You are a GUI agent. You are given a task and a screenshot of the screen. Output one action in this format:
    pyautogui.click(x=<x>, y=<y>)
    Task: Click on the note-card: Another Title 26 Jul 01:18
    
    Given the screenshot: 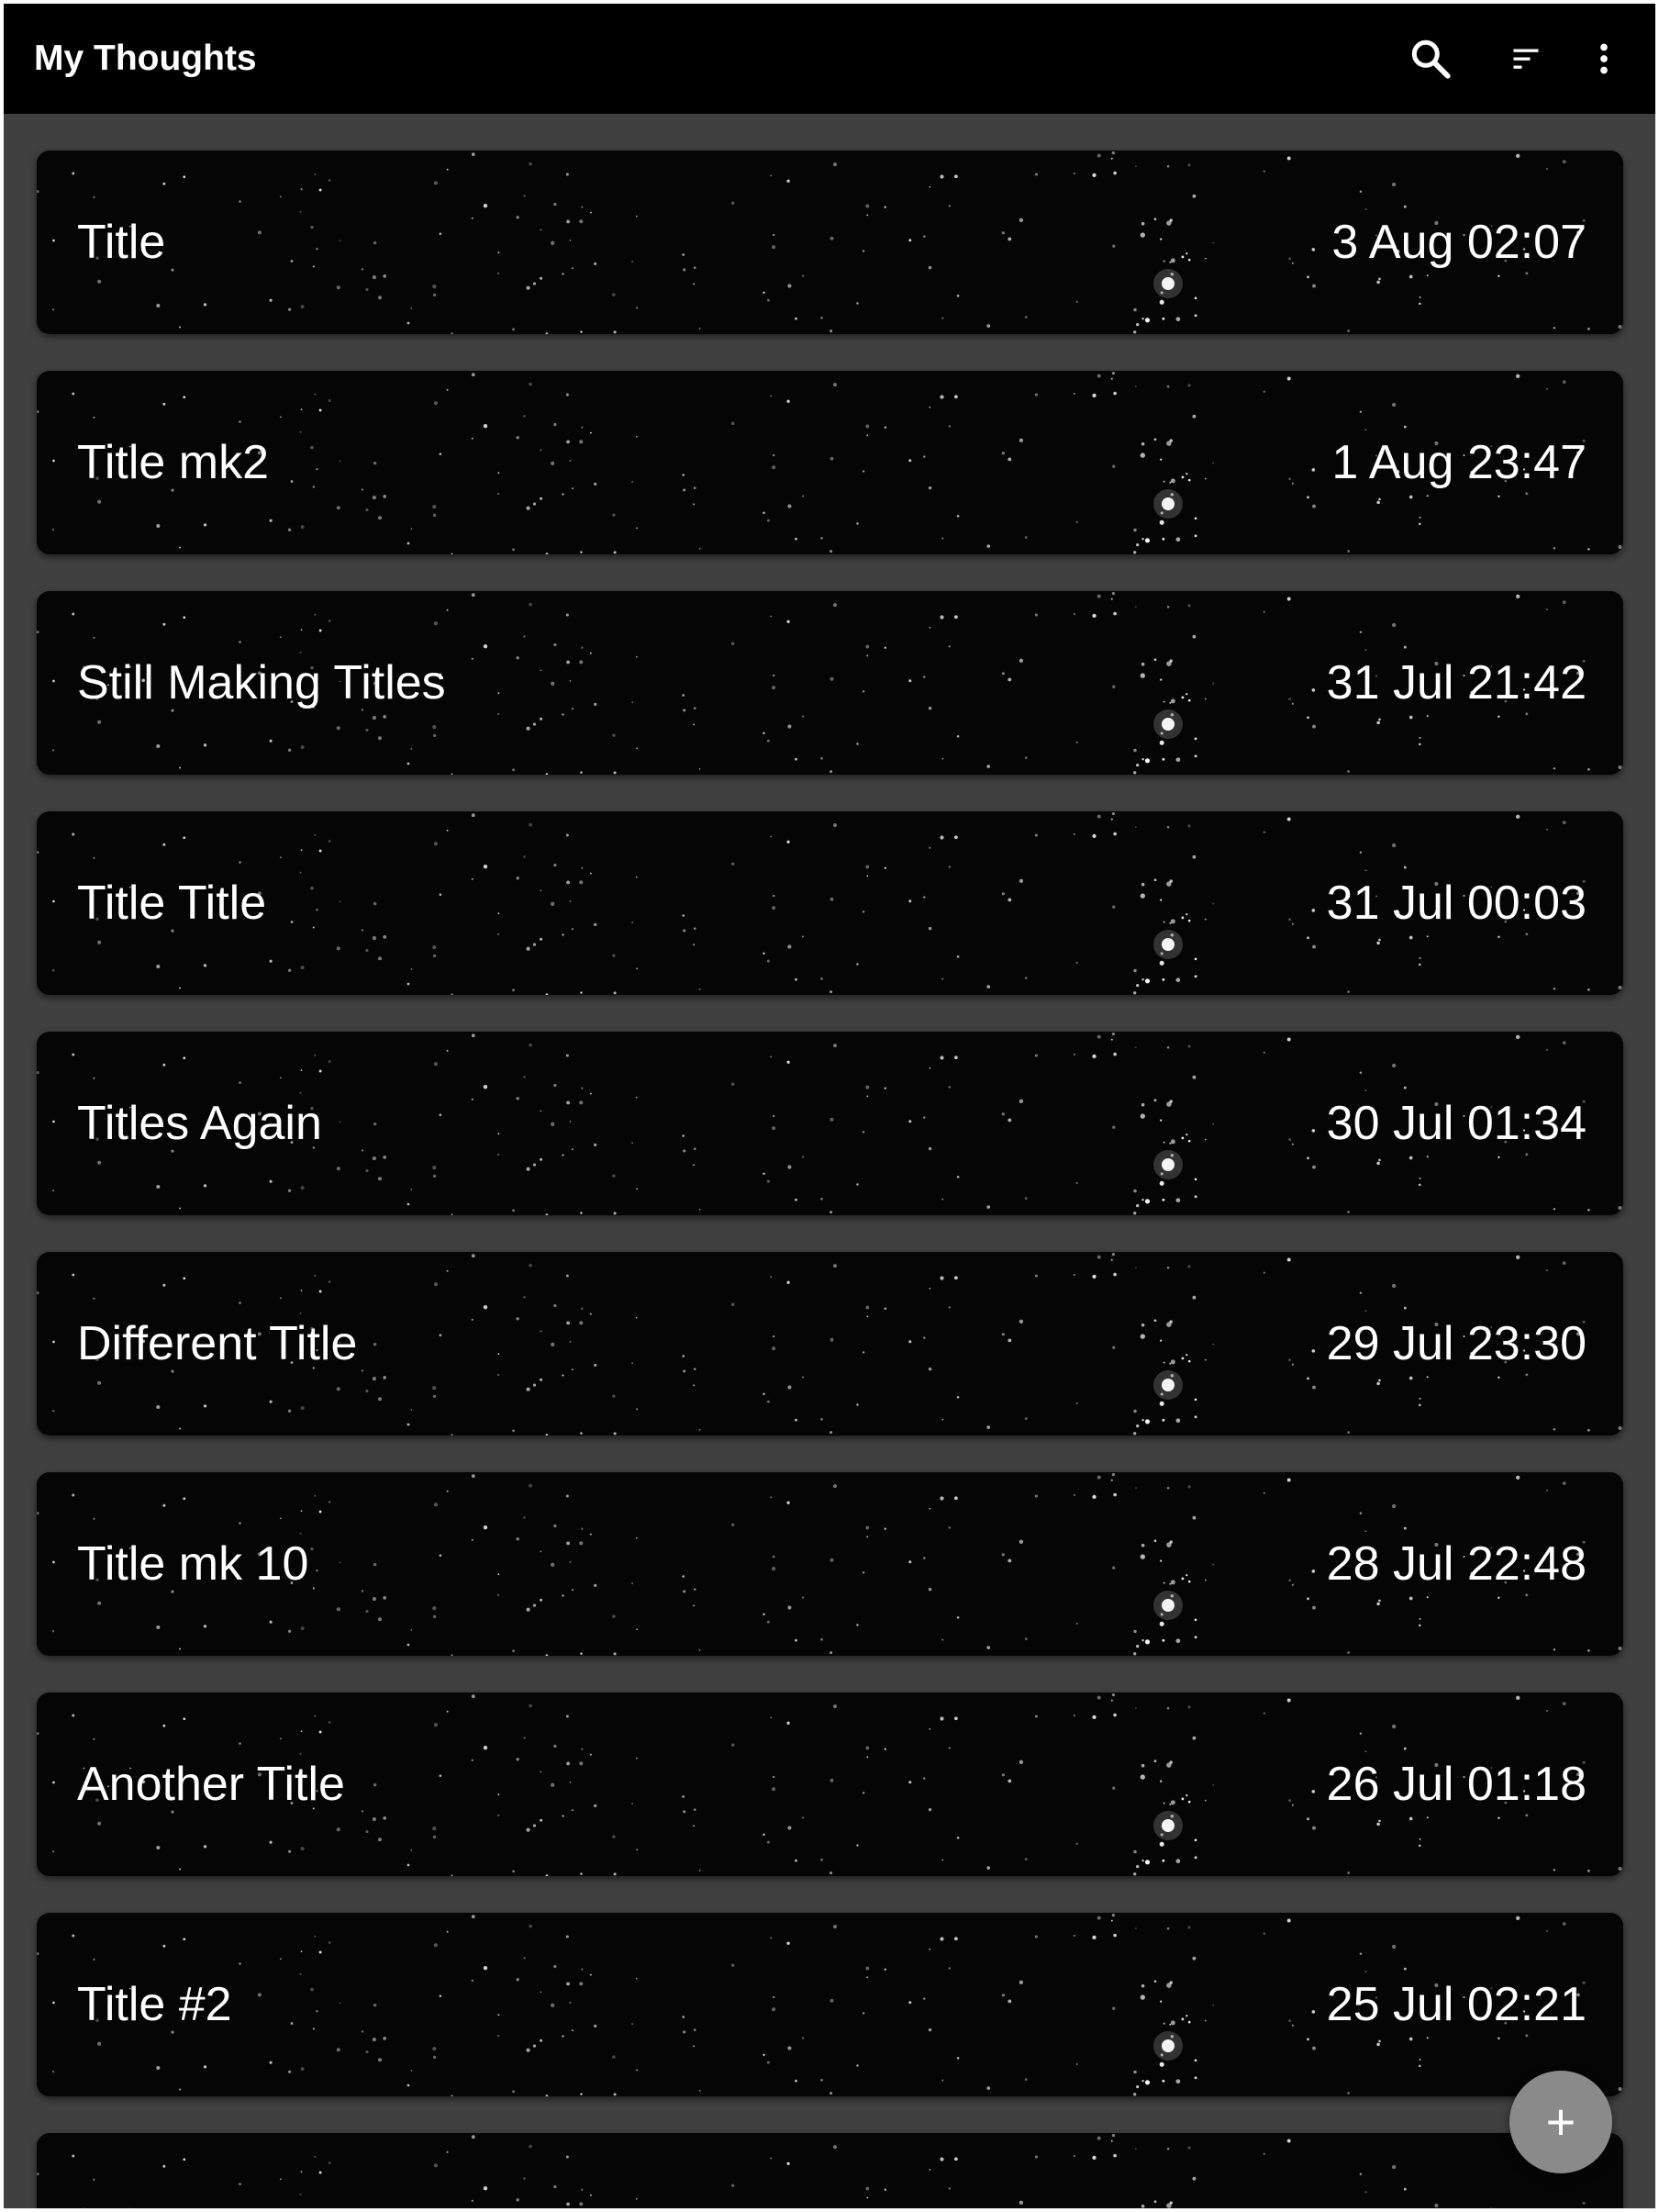 What is the action you would take?
    pyautogui.click(x=830, y=1784)
    